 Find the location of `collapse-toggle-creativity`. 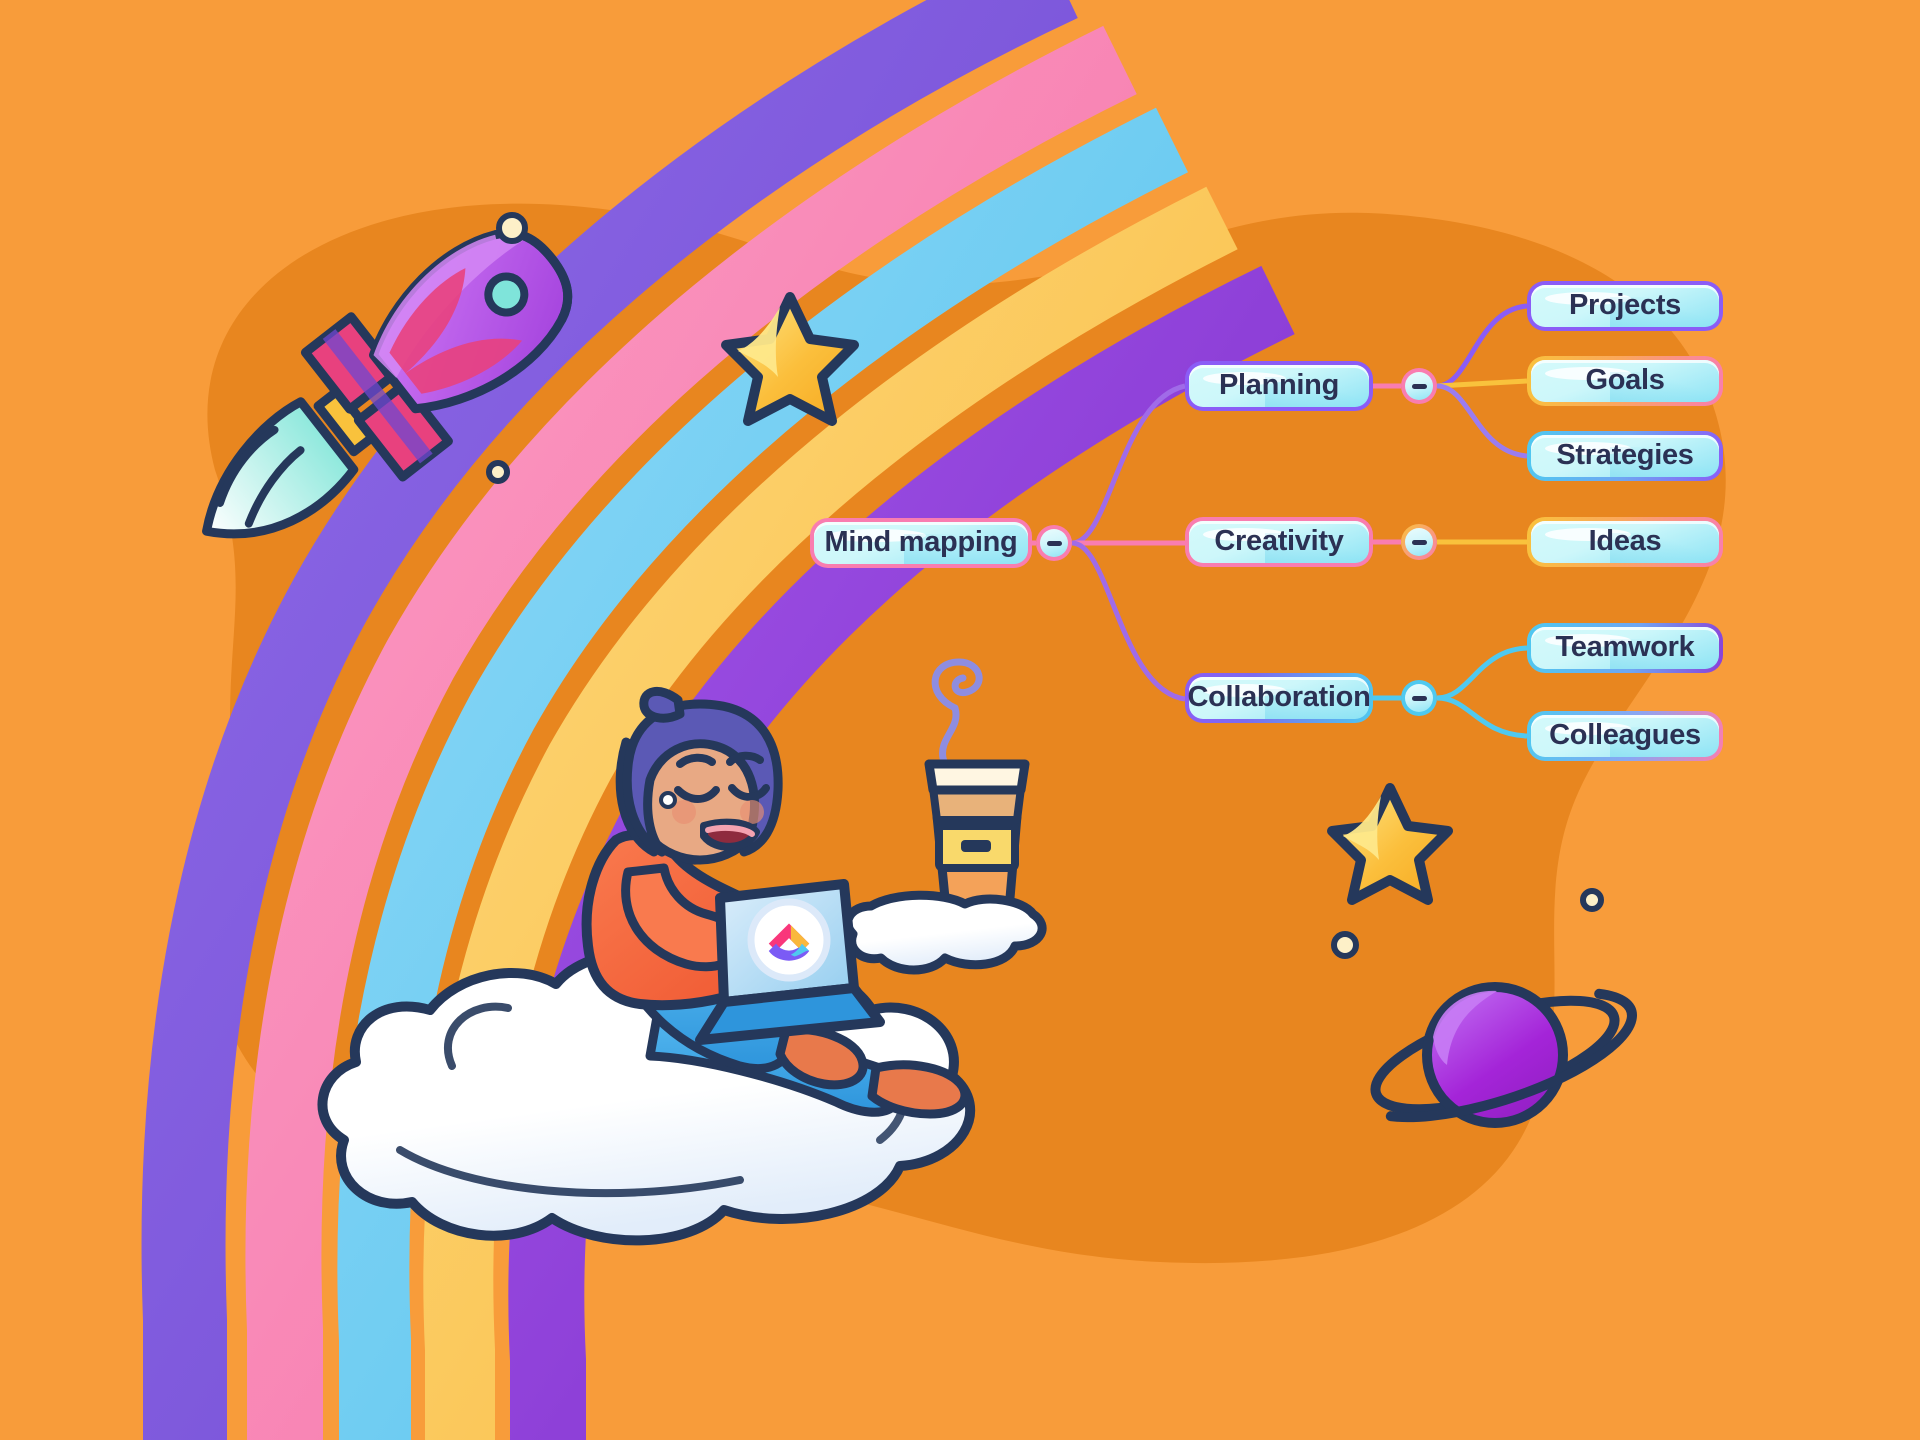

collapse-toggle-creativity is located at coordinates (1419, 542).